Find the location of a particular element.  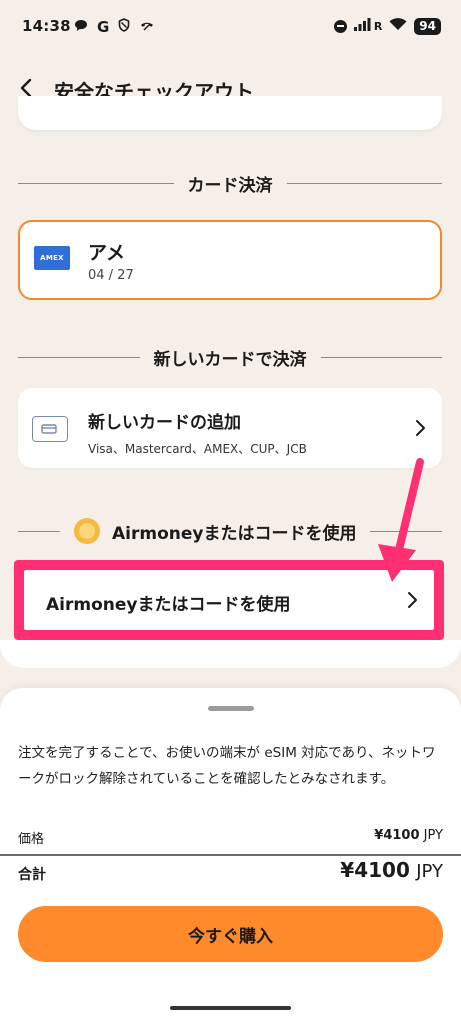

airmoney-code-button: Airmoneyまたはコードを使用 is located at coordinates (229, 600).